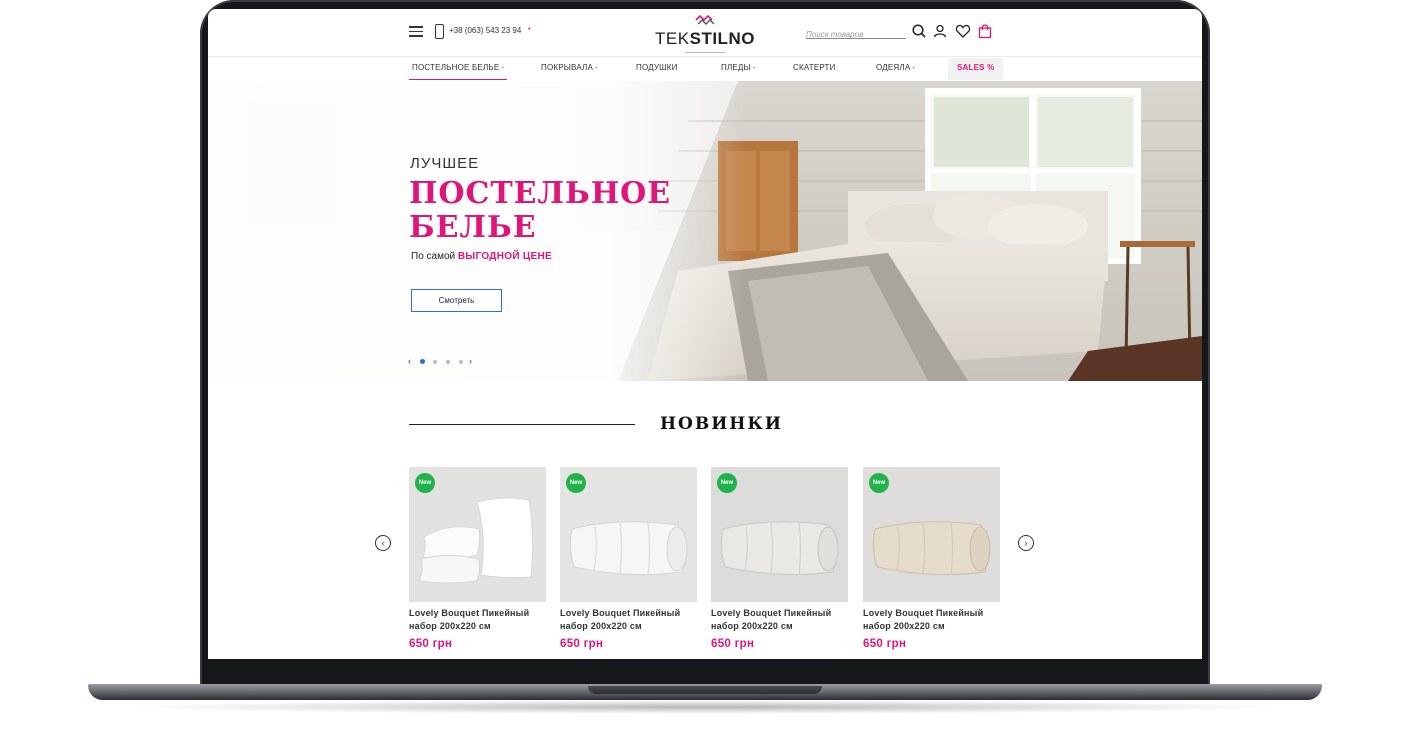  I want to click on search-box, so click(856, 33).